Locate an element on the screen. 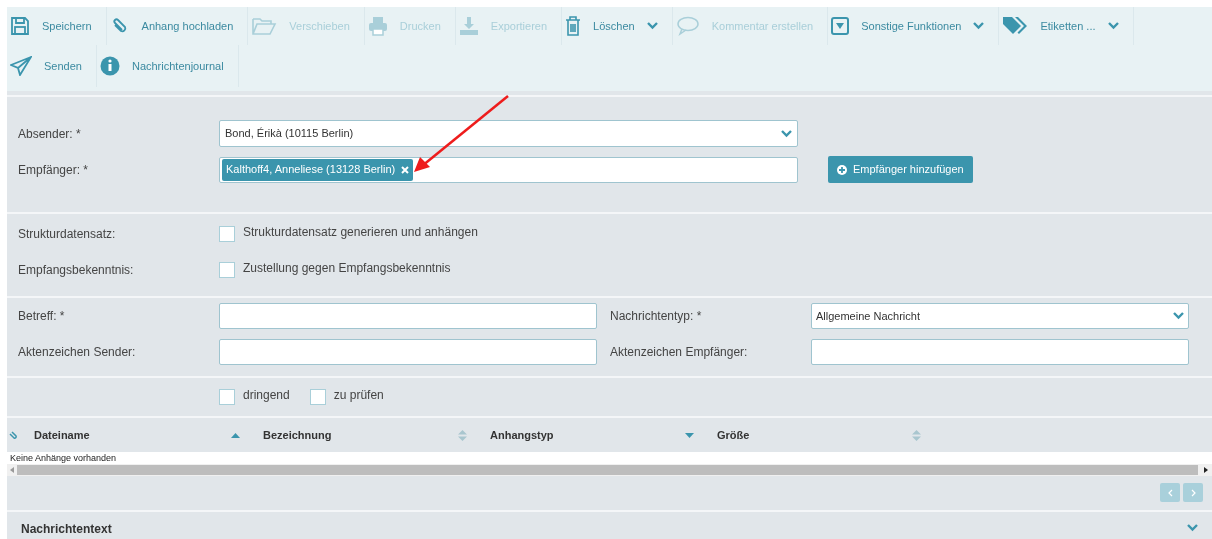  field-label: Absender: * is located at coordinates (49, 134).